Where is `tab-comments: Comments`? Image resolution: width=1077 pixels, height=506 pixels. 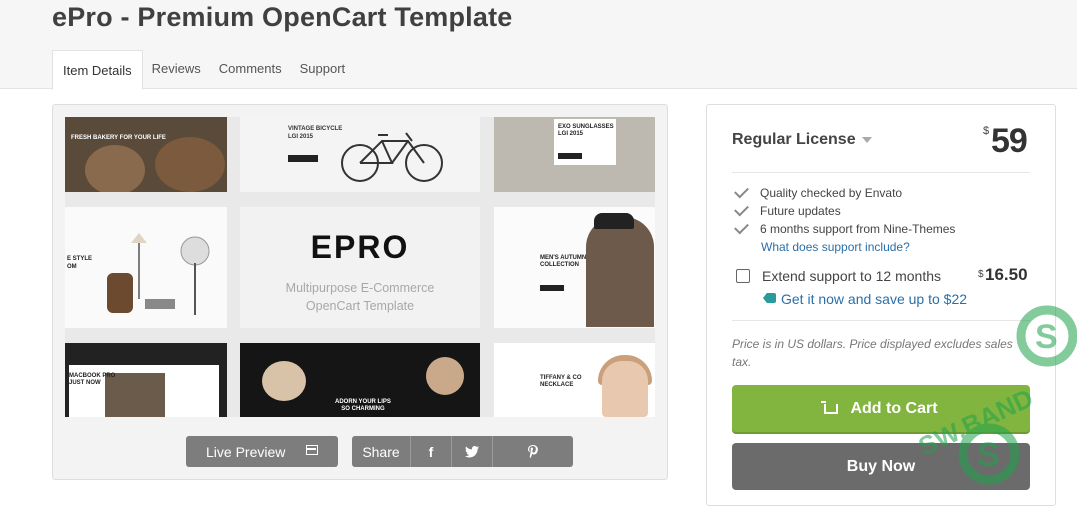
tab-comments: Comments is located at coordinates (250, 69).